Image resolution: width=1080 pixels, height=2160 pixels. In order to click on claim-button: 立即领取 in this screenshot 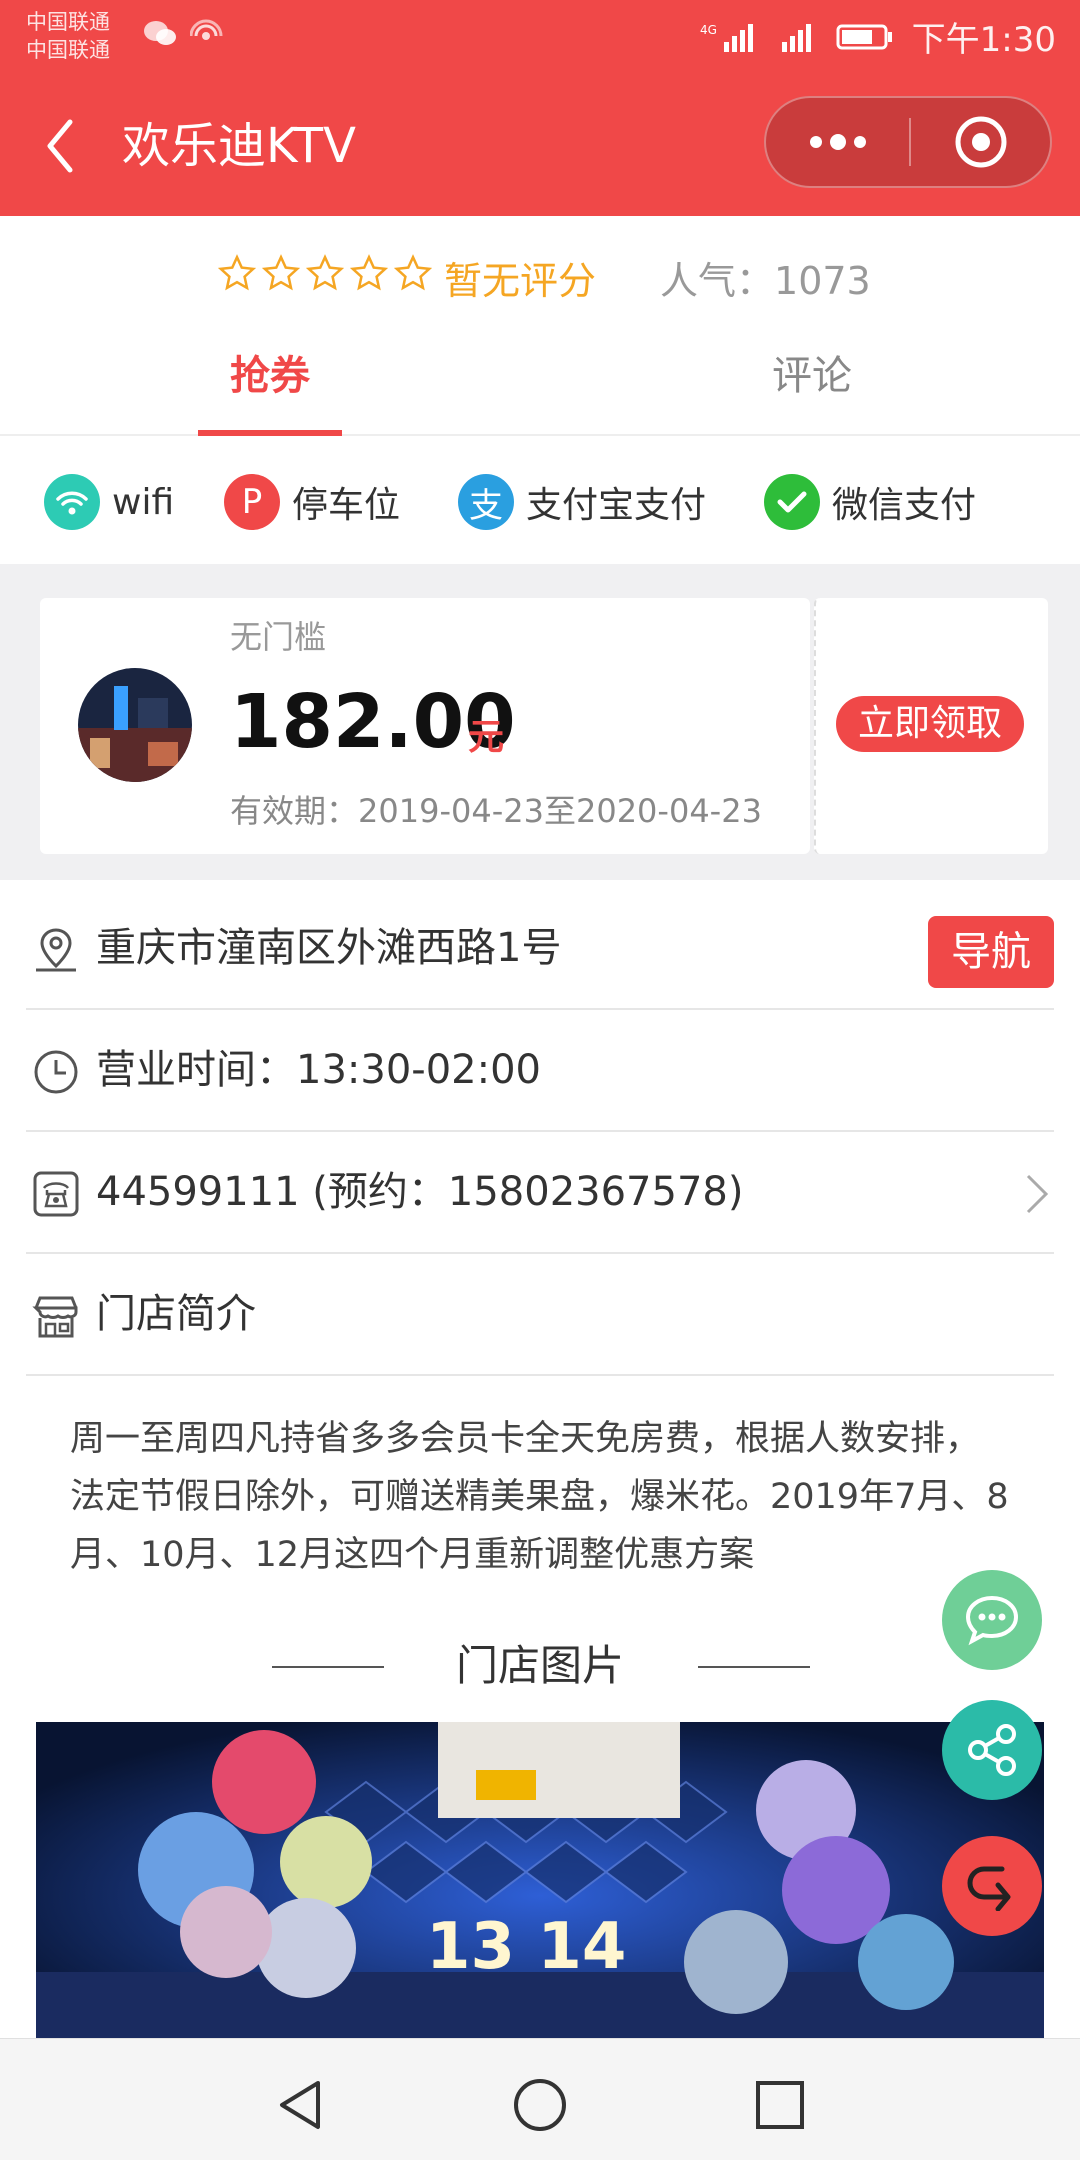, I will do `click(930, 724)`.